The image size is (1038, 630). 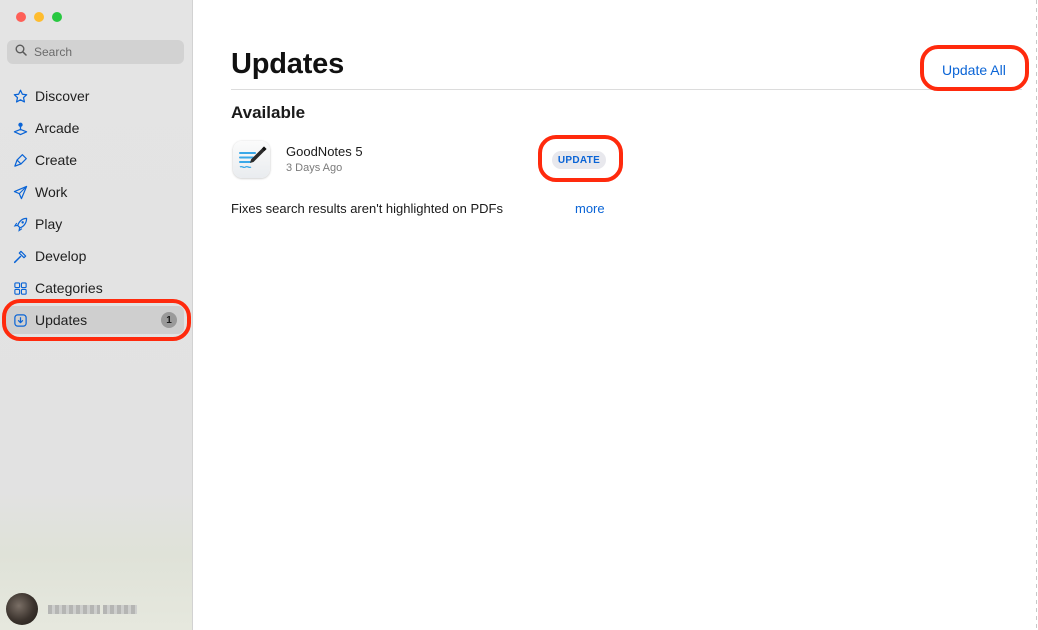 What do you see at coordinates (21, 52) in the screenshot?
I see `search-icon` at bounding box center [21, 52].